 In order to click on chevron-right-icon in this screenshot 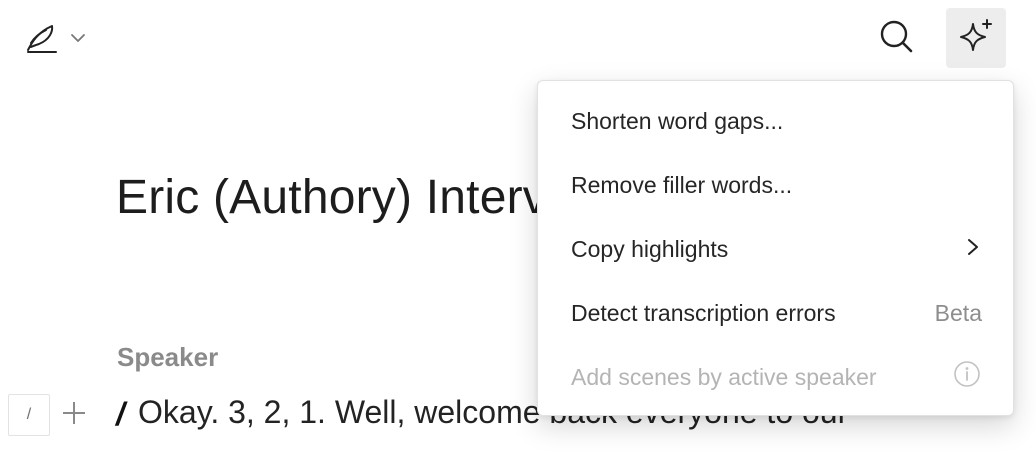, I will do `click(973, 249)`.